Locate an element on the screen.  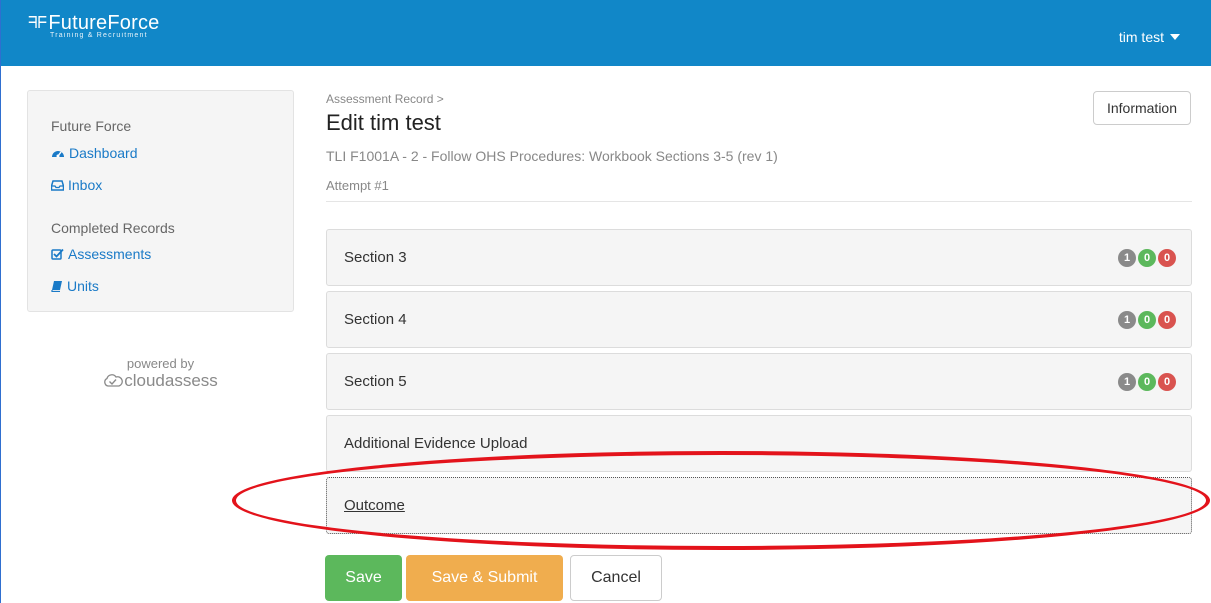
header-divider is located at coordinates (759, 201).